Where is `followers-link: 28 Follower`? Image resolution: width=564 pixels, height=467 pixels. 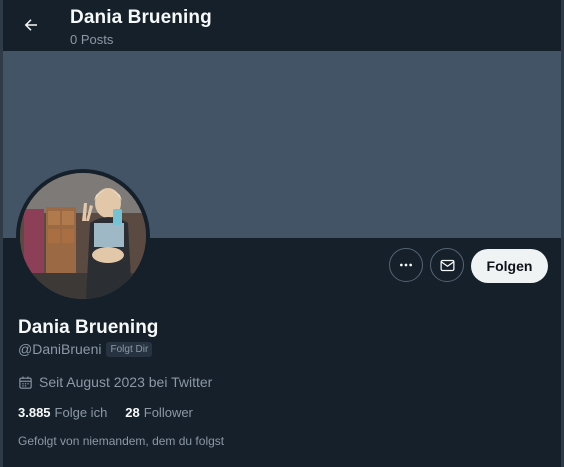 followers-link: 28 Follower is located at coordinates (159, 412).